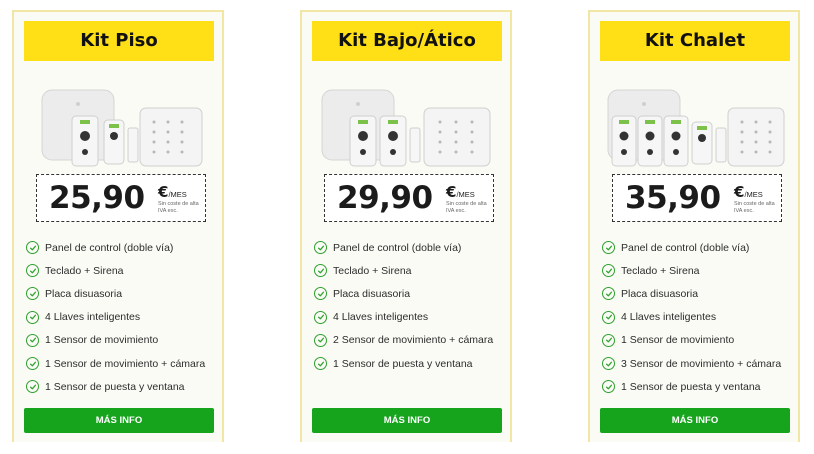  Describe the element at coordinates (701, 363) in the screenshot. I see `feature-item: 3 Sensor de movimiento + cámara` at that location.